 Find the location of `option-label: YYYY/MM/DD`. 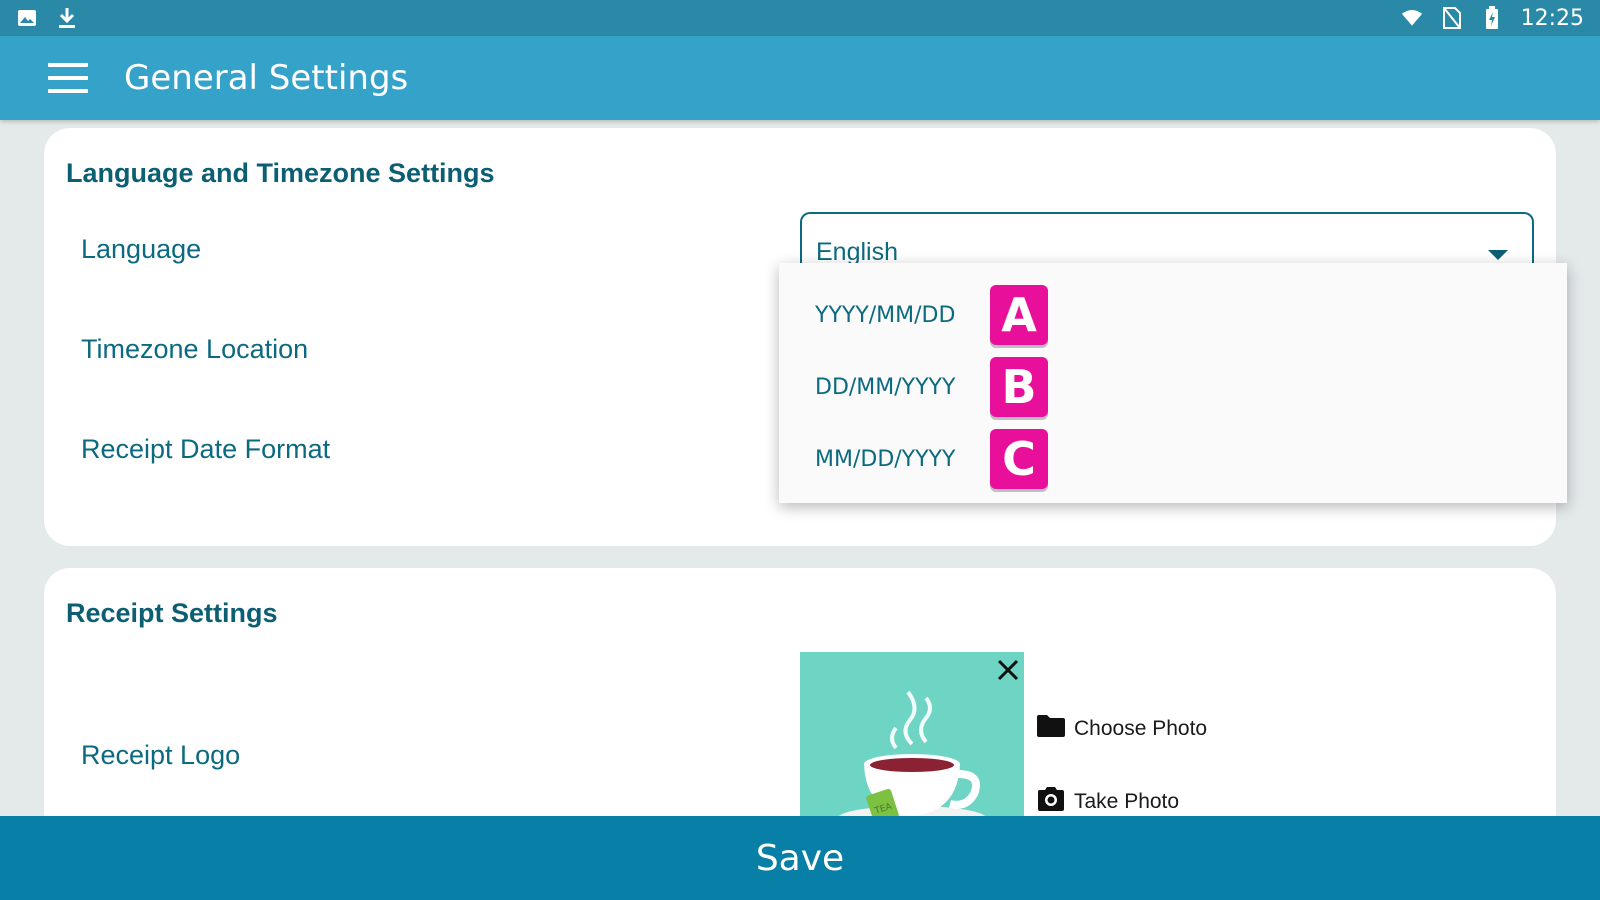

option-label: YYYY/MM/DD is located at coordinates (885, 315).